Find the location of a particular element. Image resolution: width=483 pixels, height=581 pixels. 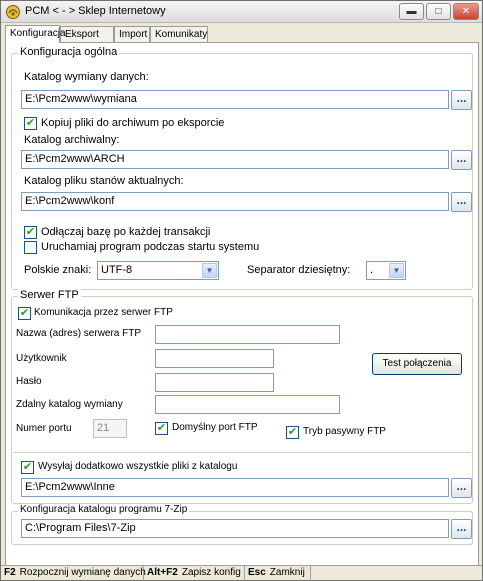

test-connection-button: Test połączenia is located at coordinates (417, 364).